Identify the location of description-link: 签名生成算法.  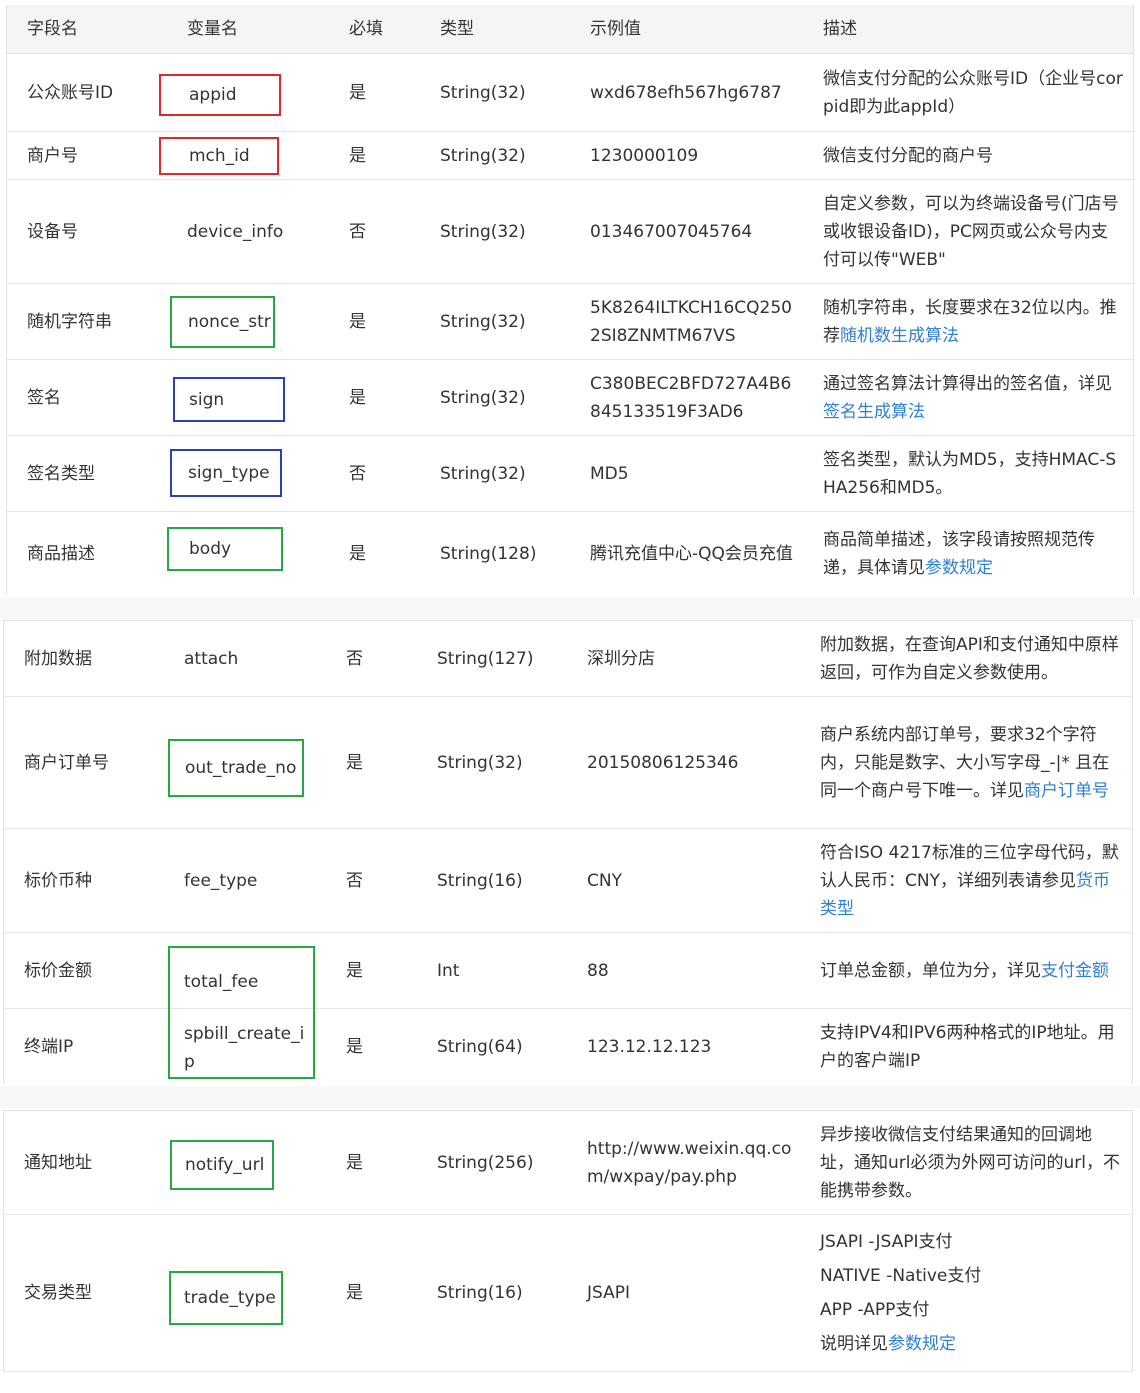
(874, 412).